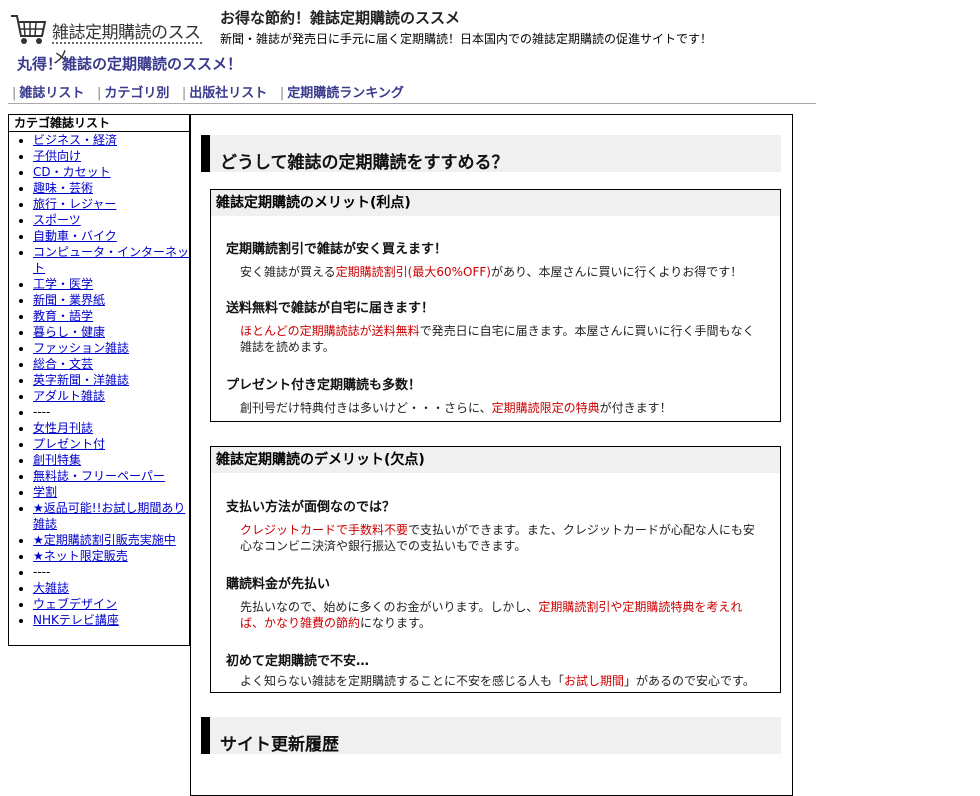 This screenshot has width=980, height=796. Describe the element at coordinates (75, 604) in the screenshot. I see `category-link: ウェブデザイン` at that location.